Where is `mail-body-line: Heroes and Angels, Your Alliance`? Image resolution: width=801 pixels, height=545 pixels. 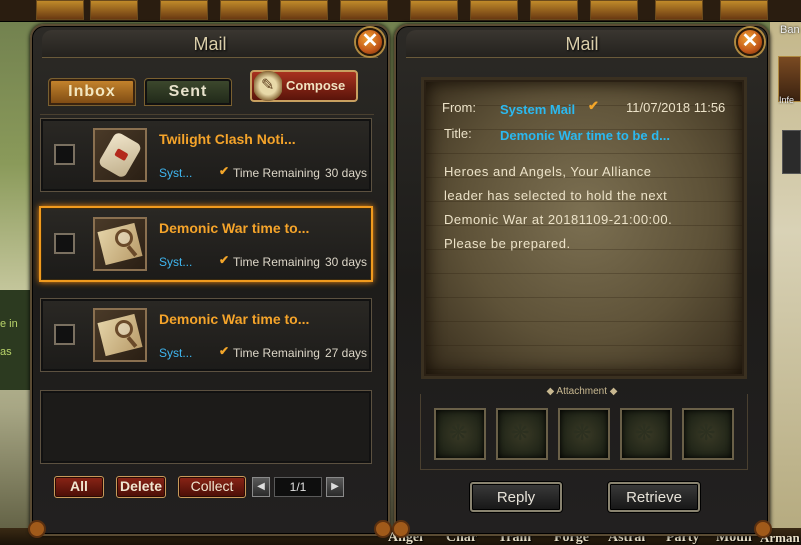 mail-body-line: Heroes and Angels, Your Alliance is located at coordinates (548, 171).